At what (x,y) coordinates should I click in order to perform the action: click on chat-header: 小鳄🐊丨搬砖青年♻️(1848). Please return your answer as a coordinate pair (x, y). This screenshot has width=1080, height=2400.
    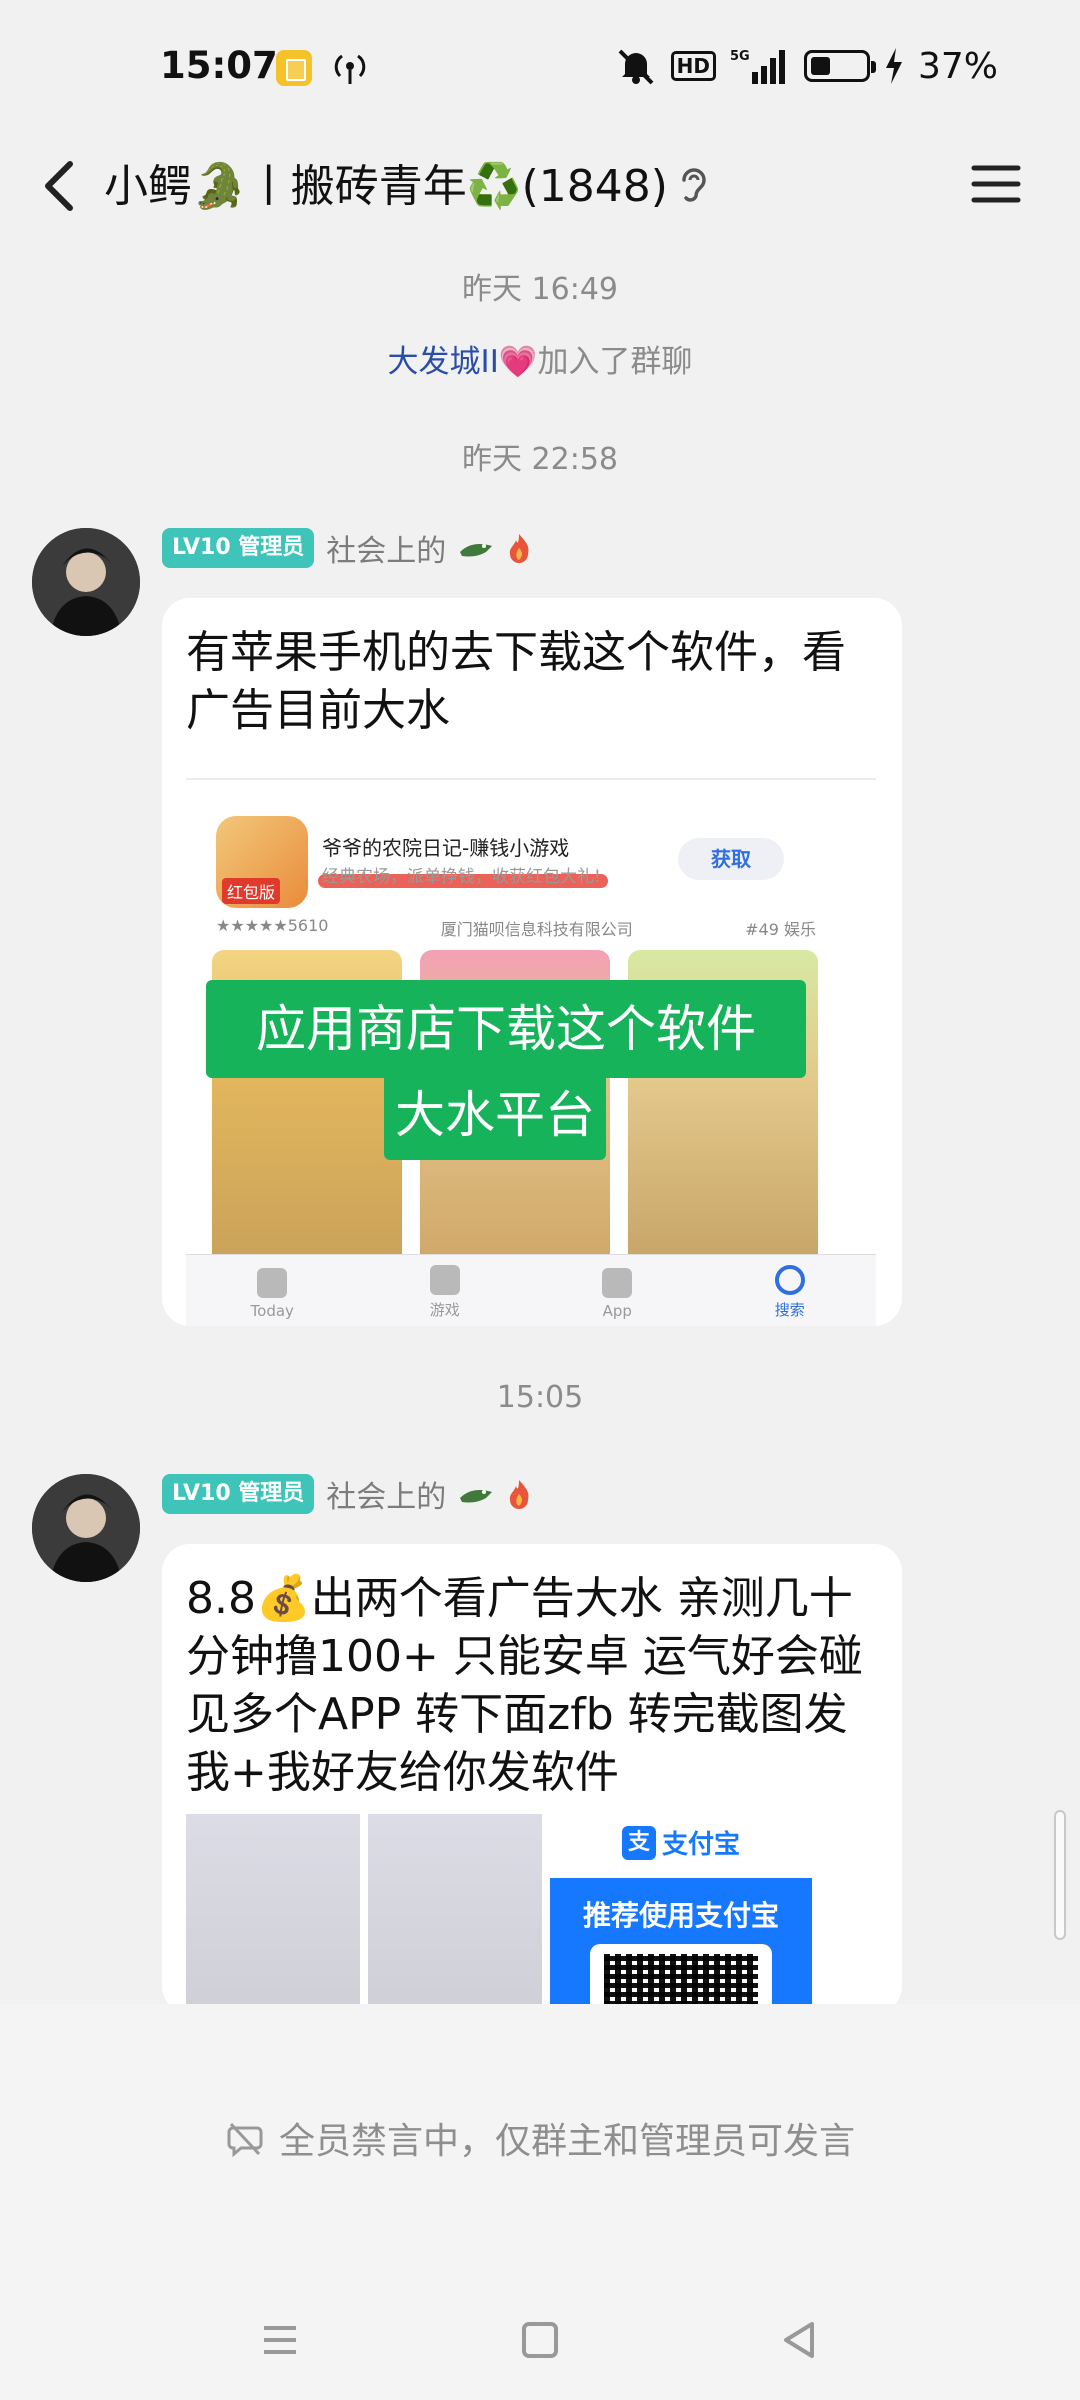
    Looking at the image, I should click on (540, 185).